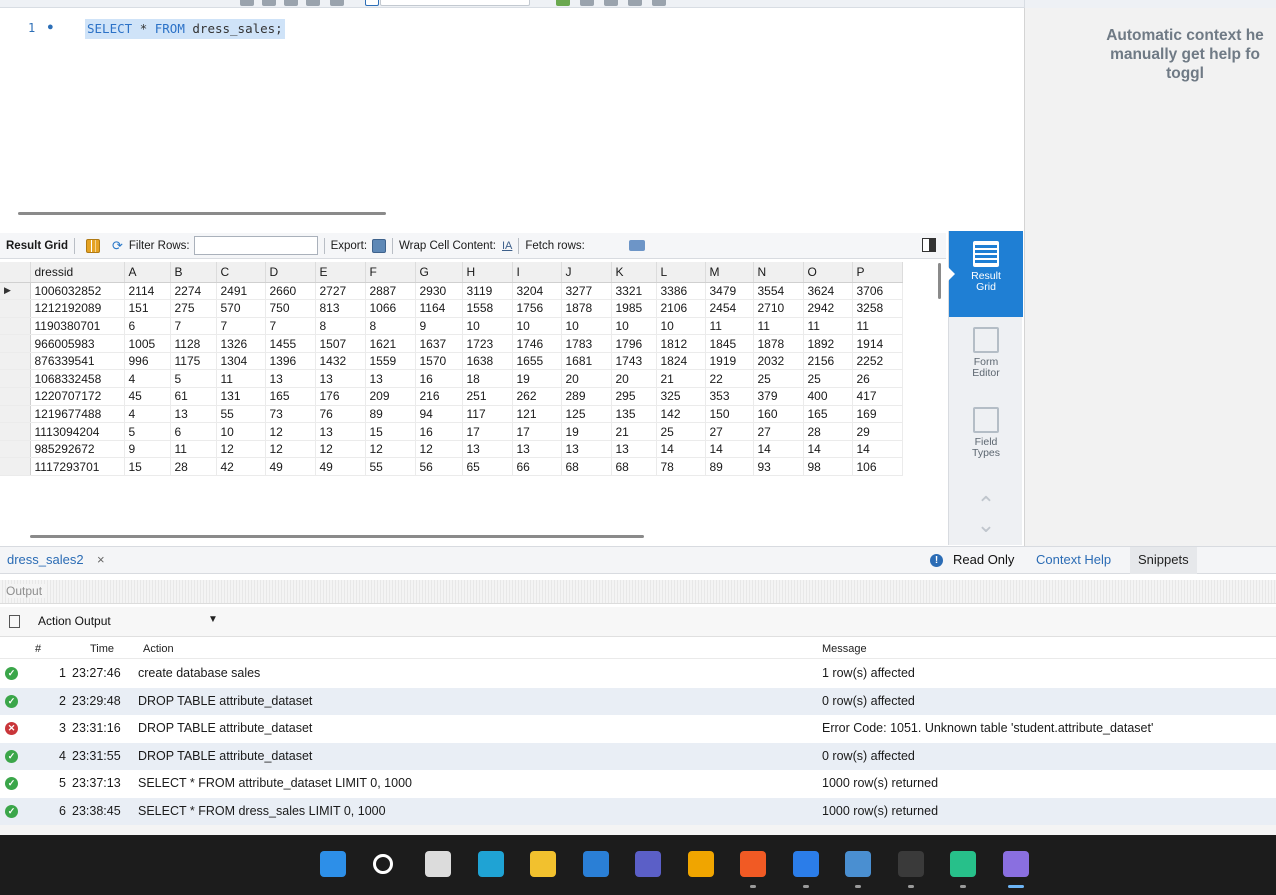  I want to click on tab-snippets: Snippets, so click(1163, 560).